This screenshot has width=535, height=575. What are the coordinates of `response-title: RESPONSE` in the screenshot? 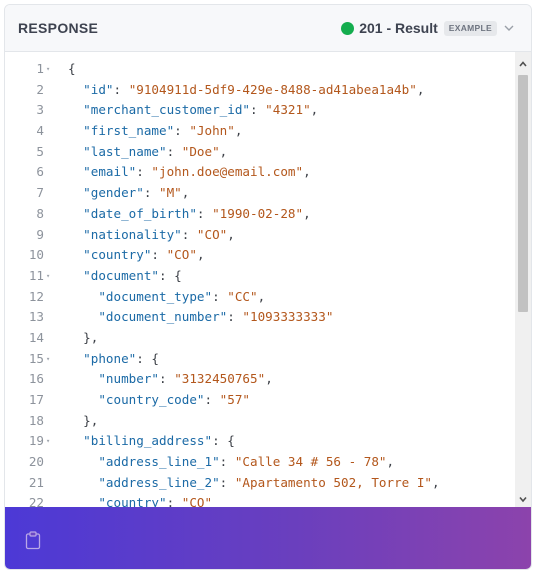 It's located at (58, 28).